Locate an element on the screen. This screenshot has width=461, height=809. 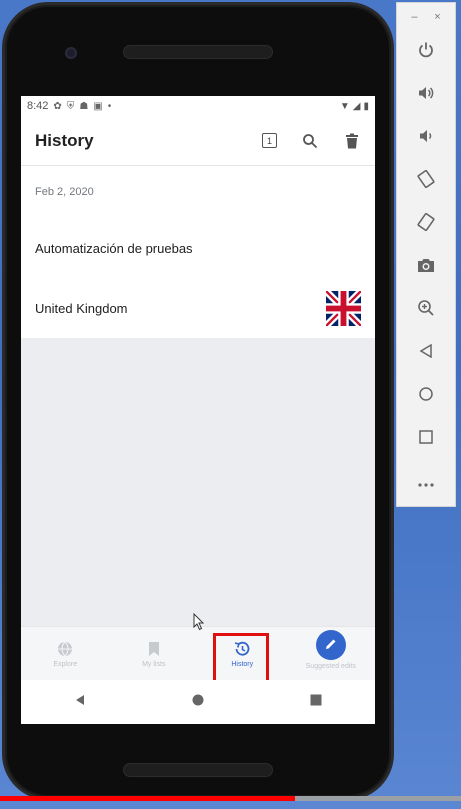
rotate-left-button is located at coordinates (426, 181).